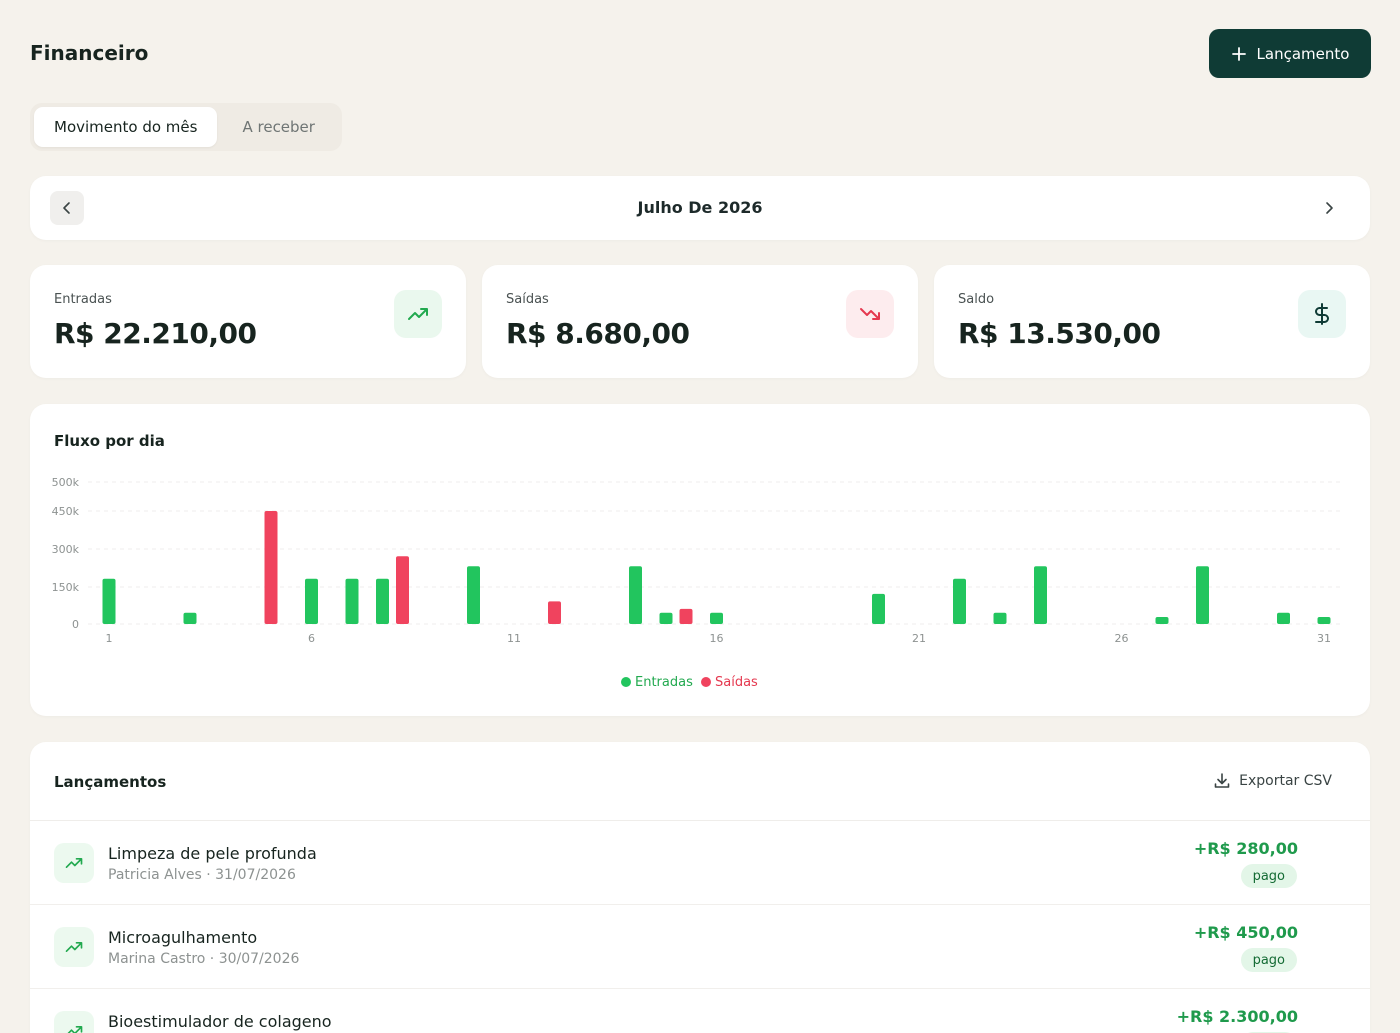 The image size is (1400, 1033). What do you see at coordinates (1303, 53) in the screenshot?
I see `new-entry-label: Lançamento` at bounding box center [1303, 53].